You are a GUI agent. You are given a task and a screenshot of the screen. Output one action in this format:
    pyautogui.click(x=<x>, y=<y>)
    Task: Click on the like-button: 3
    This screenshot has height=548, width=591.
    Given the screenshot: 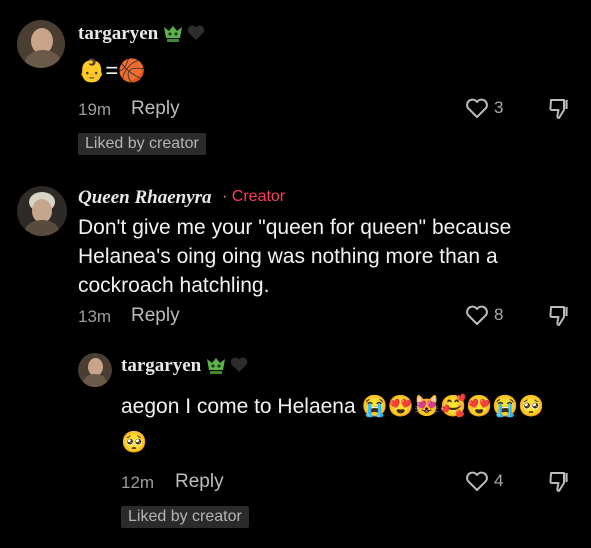 What is the action you would take?
    pyautogui.click(x=484, y=108)
    